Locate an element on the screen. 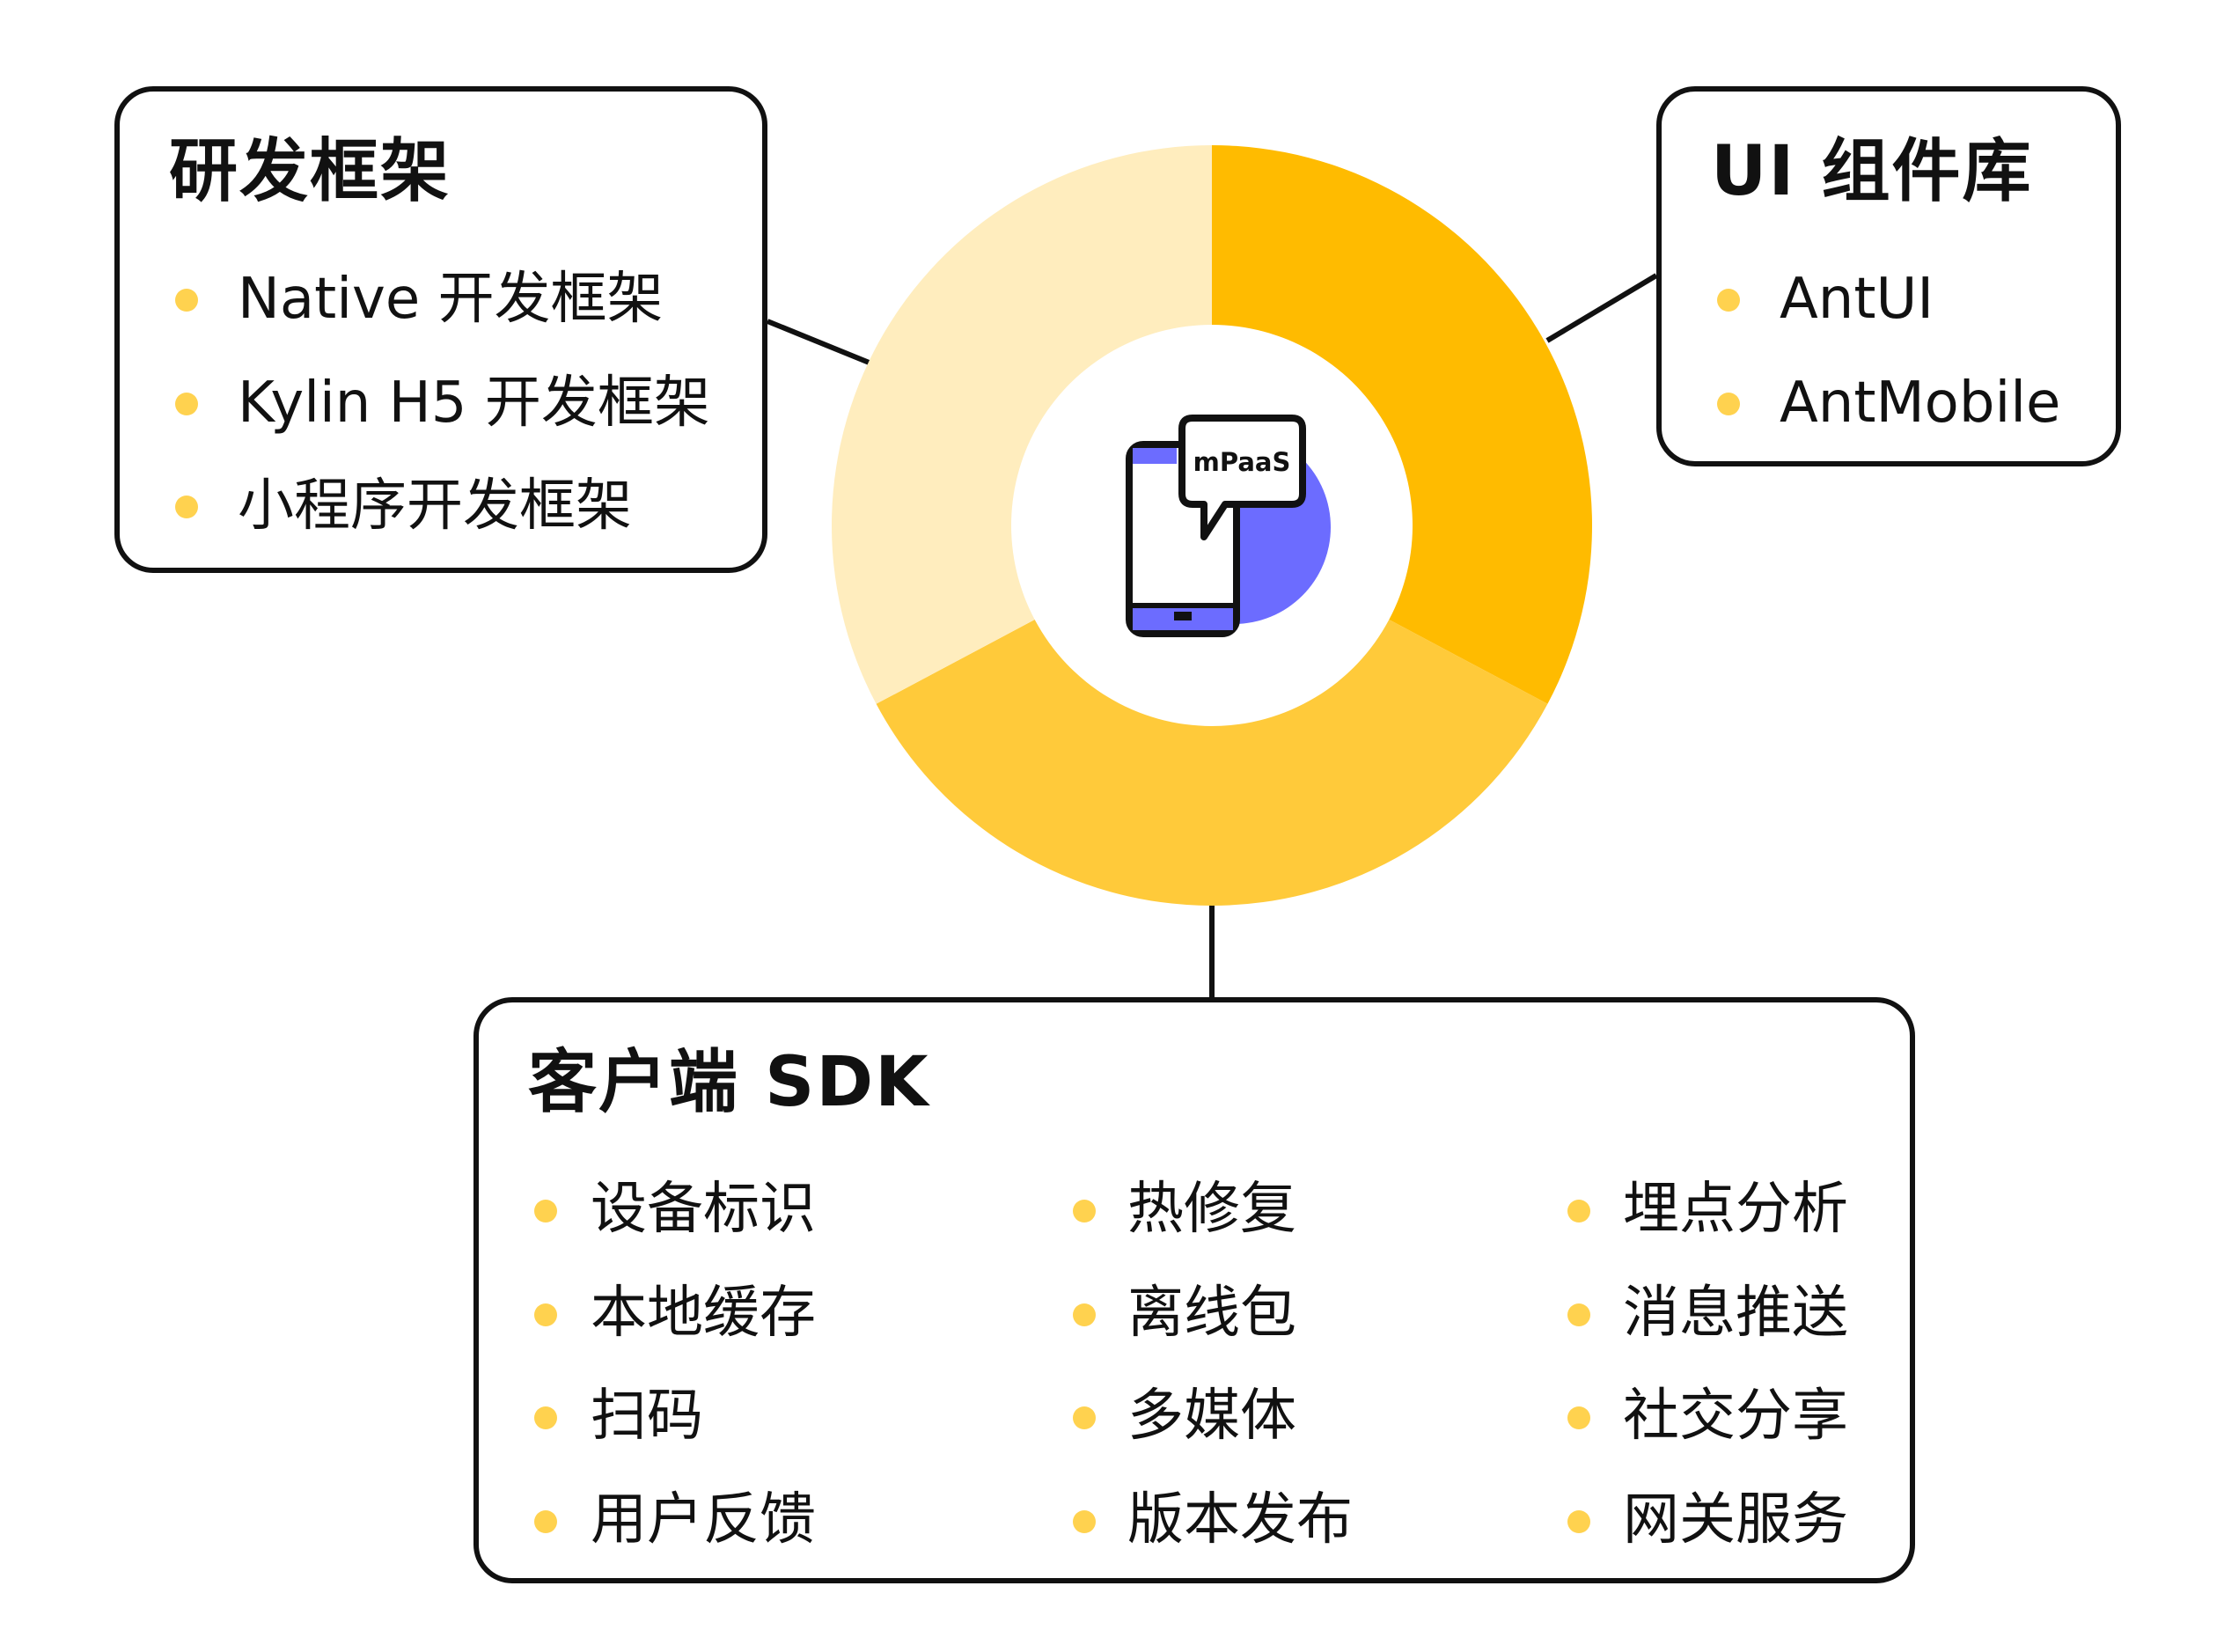 This screenshot has height=1652, width=2224. dev-framework-box: 研发框架 Native 开发框架 Kylin H5 开发框架 小程序开发框架 is located at coordinates (440, 329).